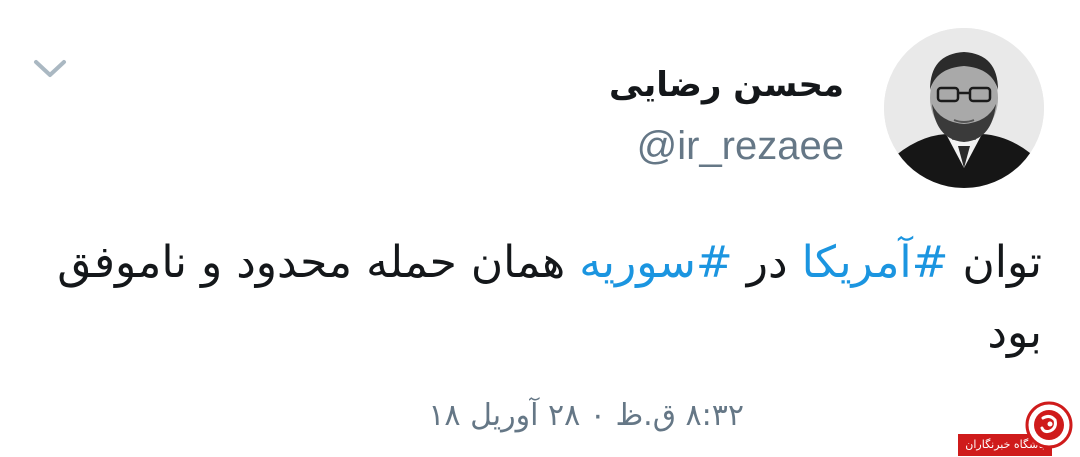 This screenshot has width=1080, height=457. I want to click on tweet-menu-button, so click(50, 69).